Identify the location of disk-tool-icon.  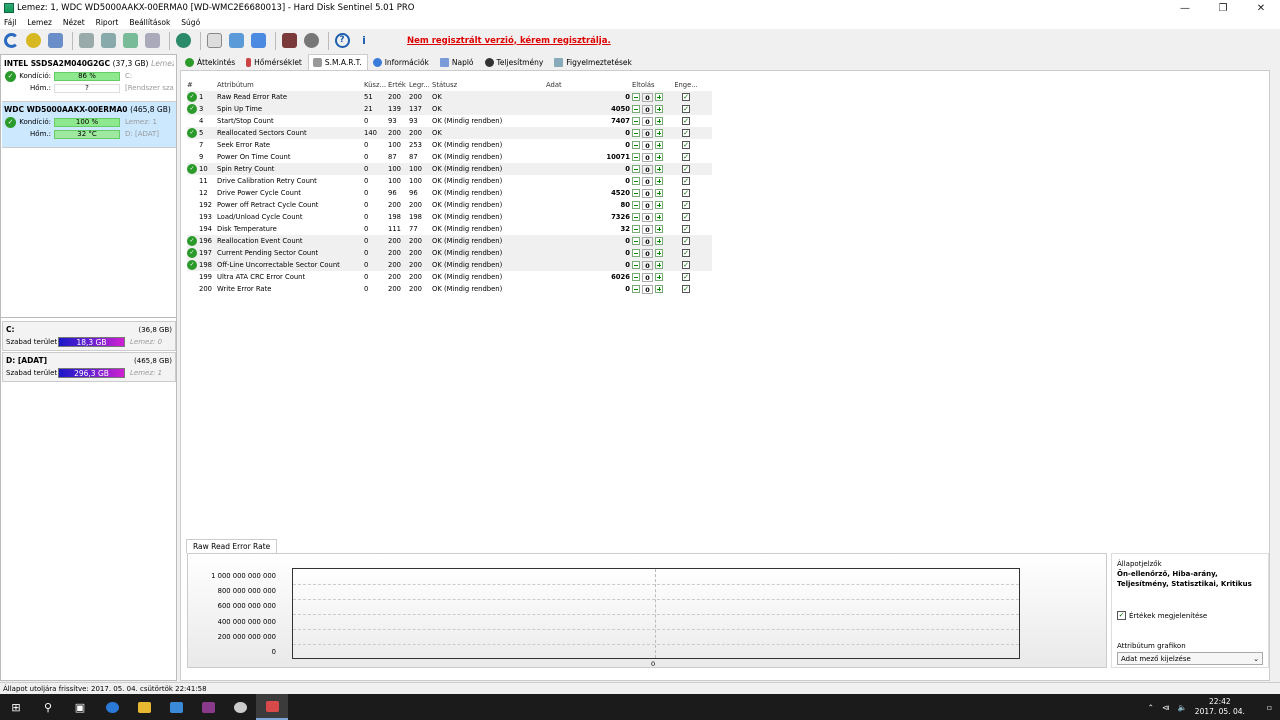
(152, 41).